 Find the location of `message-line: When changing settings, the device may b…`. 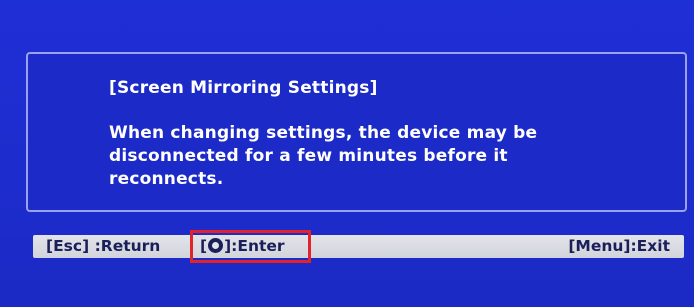

message-line: When changing settings, the device may b… is located at coordinates (323, 133).